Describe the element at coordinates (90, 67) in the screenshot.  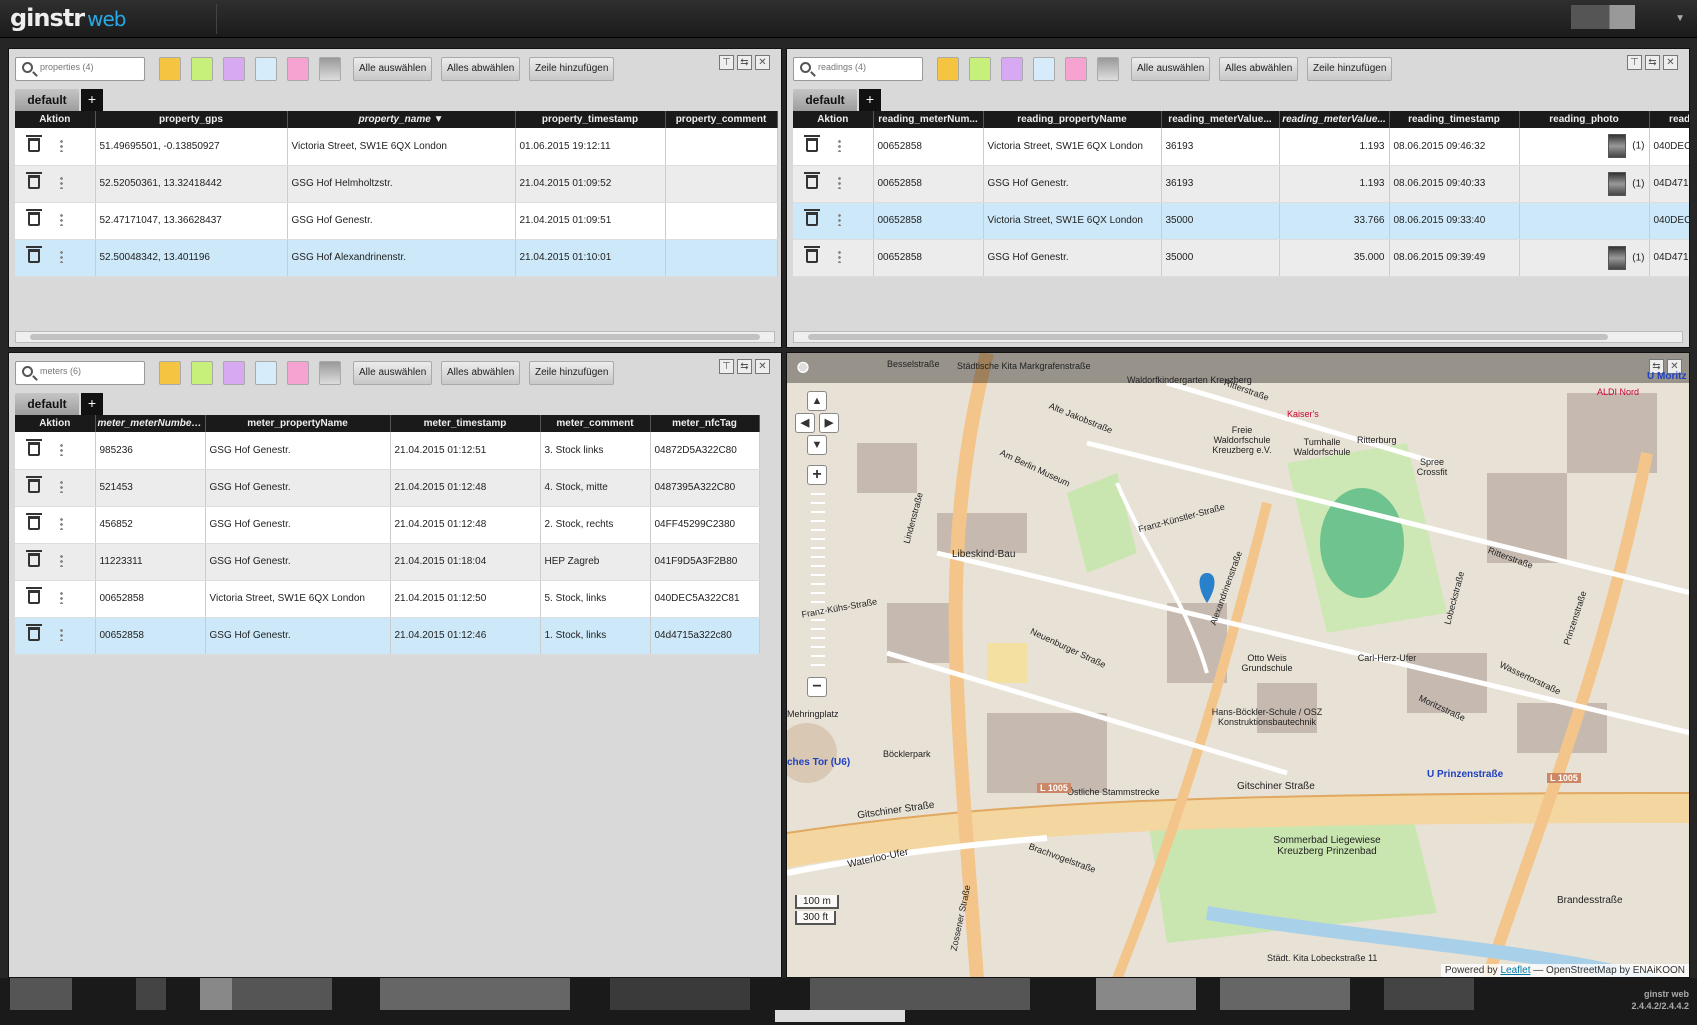
I see `properties-search-field` at that location.